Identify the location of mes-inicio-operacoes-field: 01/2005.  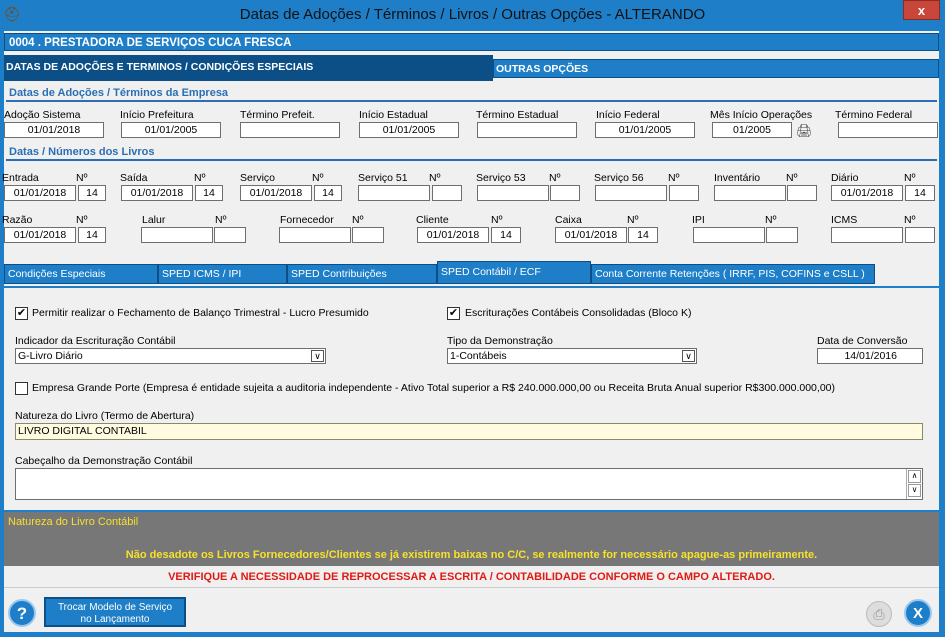
(752, 130).